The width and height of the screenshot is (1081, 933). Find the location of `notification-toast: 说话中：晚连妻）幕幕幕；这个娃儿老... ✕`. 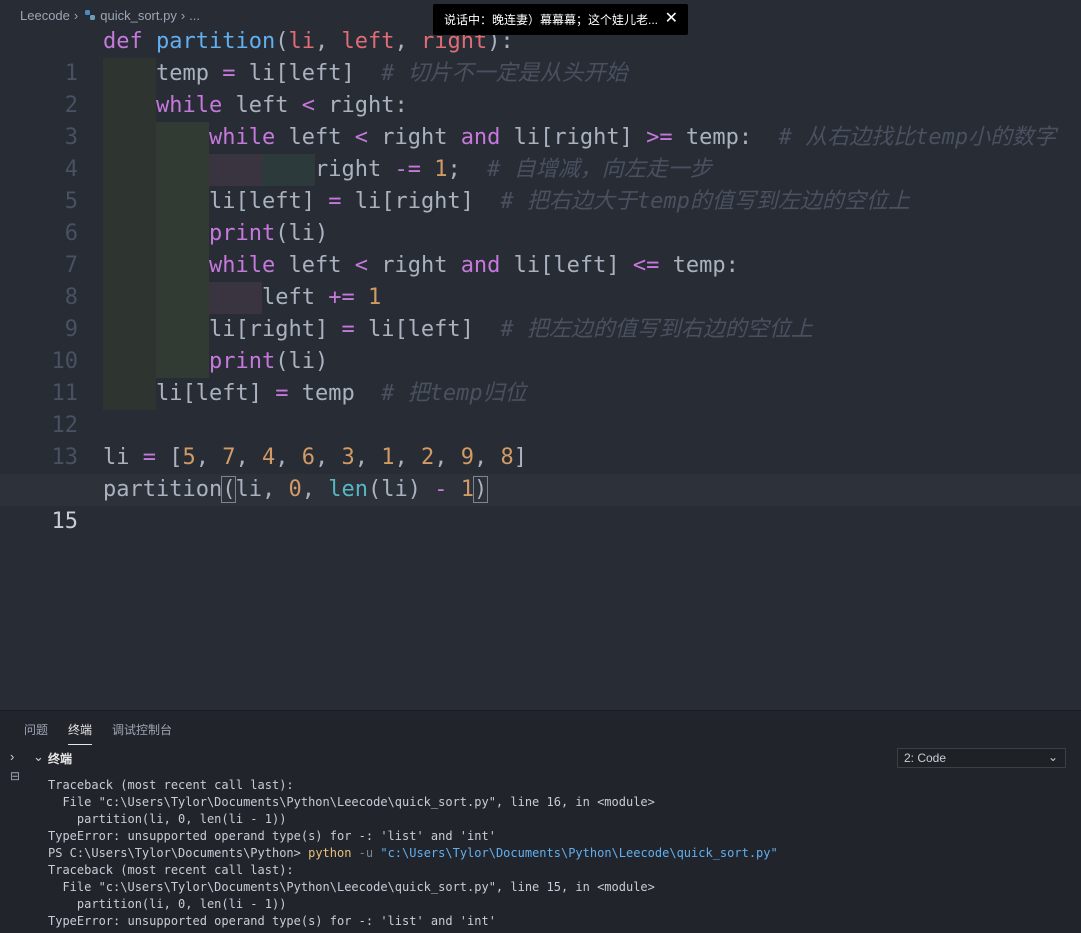

notification-toast: 说话中：晚连妻）幕幕幕；这个娃儿老... ✕ is located at coordinates (560, 19).